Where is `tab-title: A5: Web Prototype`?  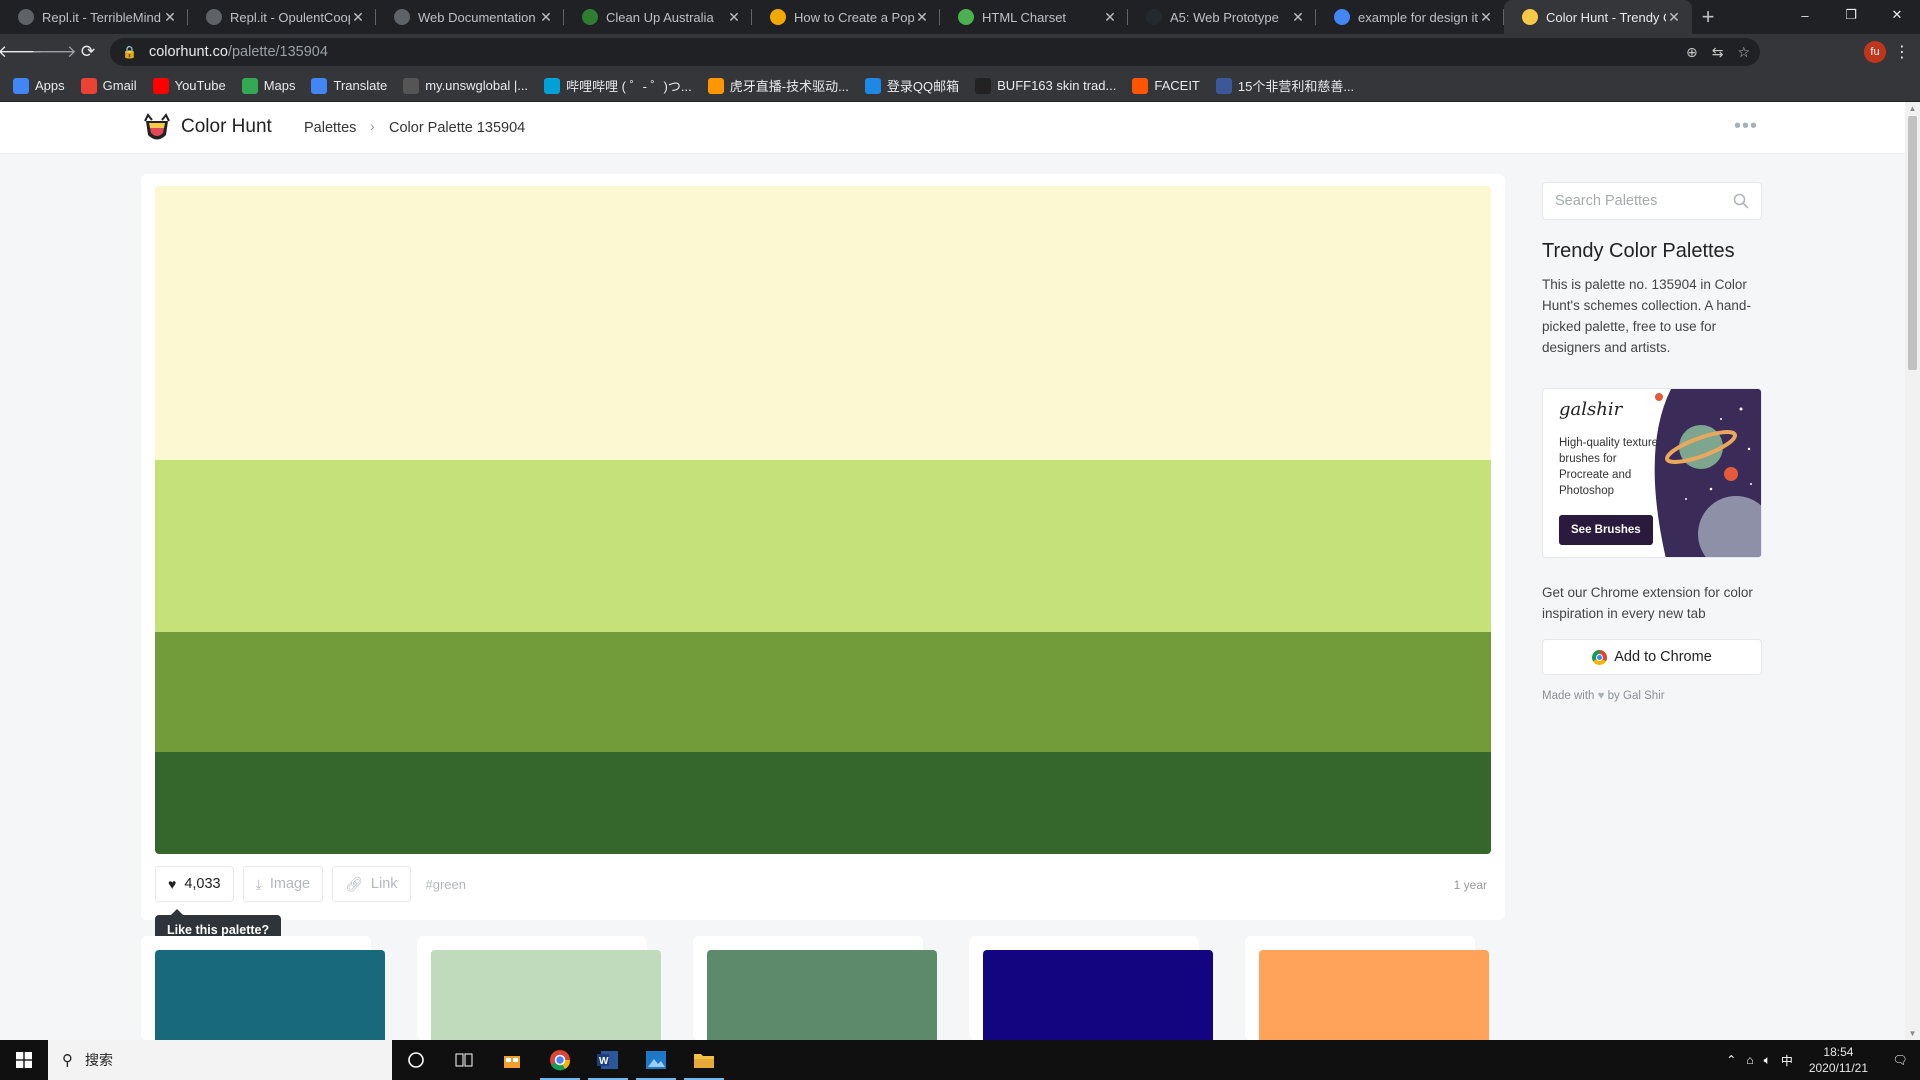 tab-title: A5: Web Prototype is located at coordinates (1224, 17).